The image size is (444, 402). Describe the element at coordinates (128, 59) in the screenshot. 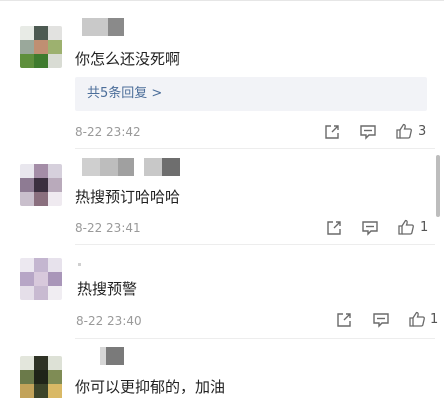

I see `comment-text: 你怎么还没死啊` at that location.